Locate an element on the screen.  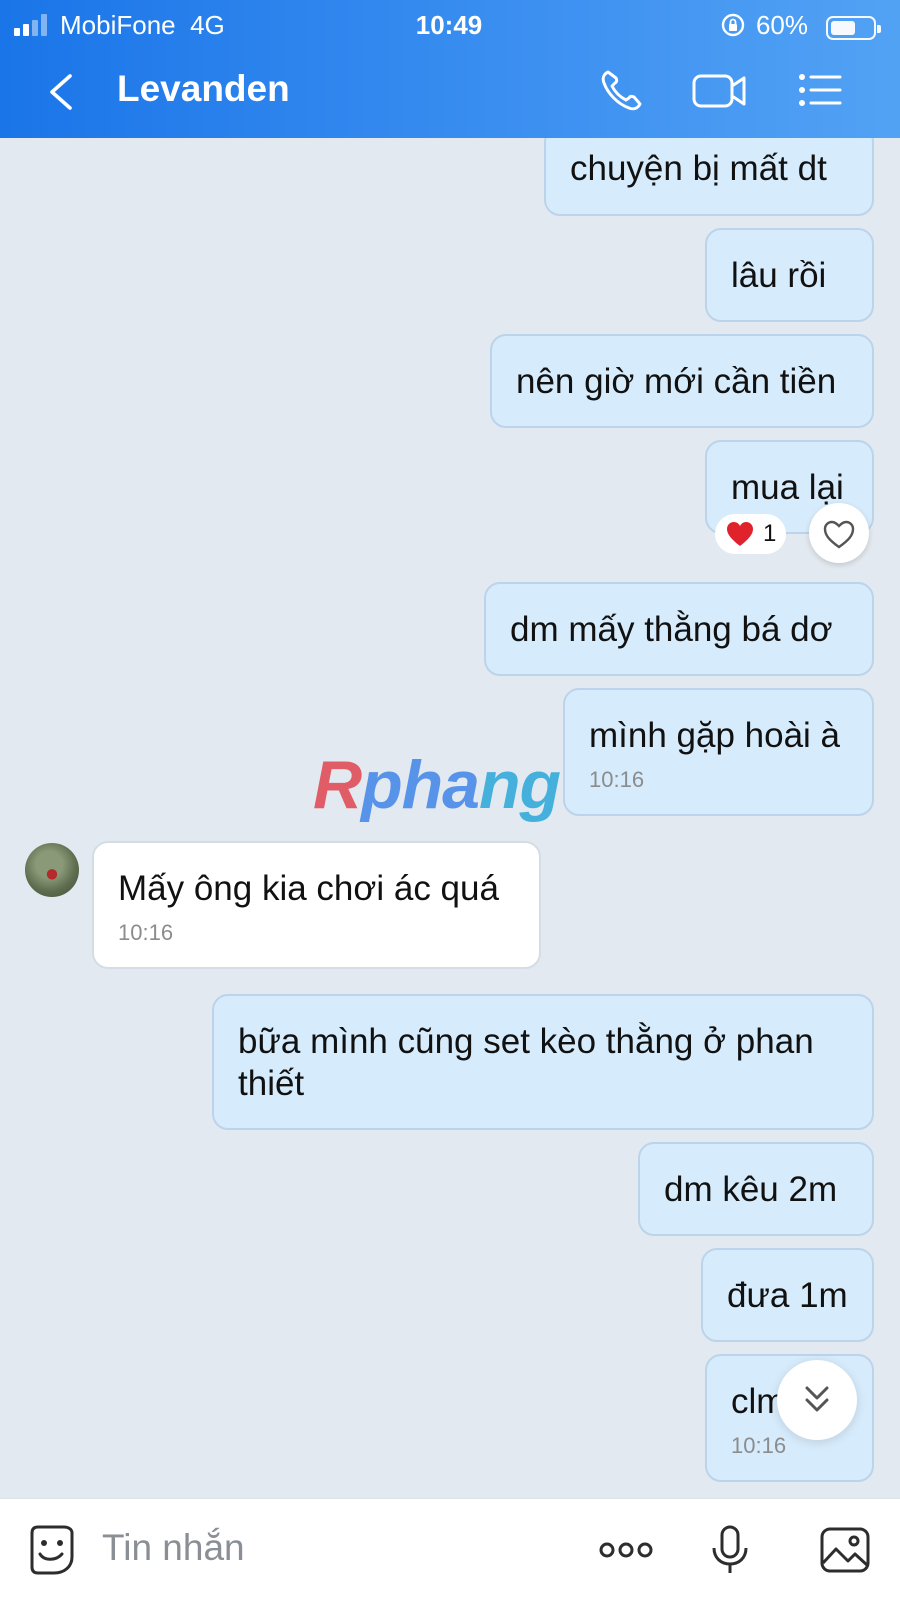
heart-outline-icon is located at coordinates (839, 534).